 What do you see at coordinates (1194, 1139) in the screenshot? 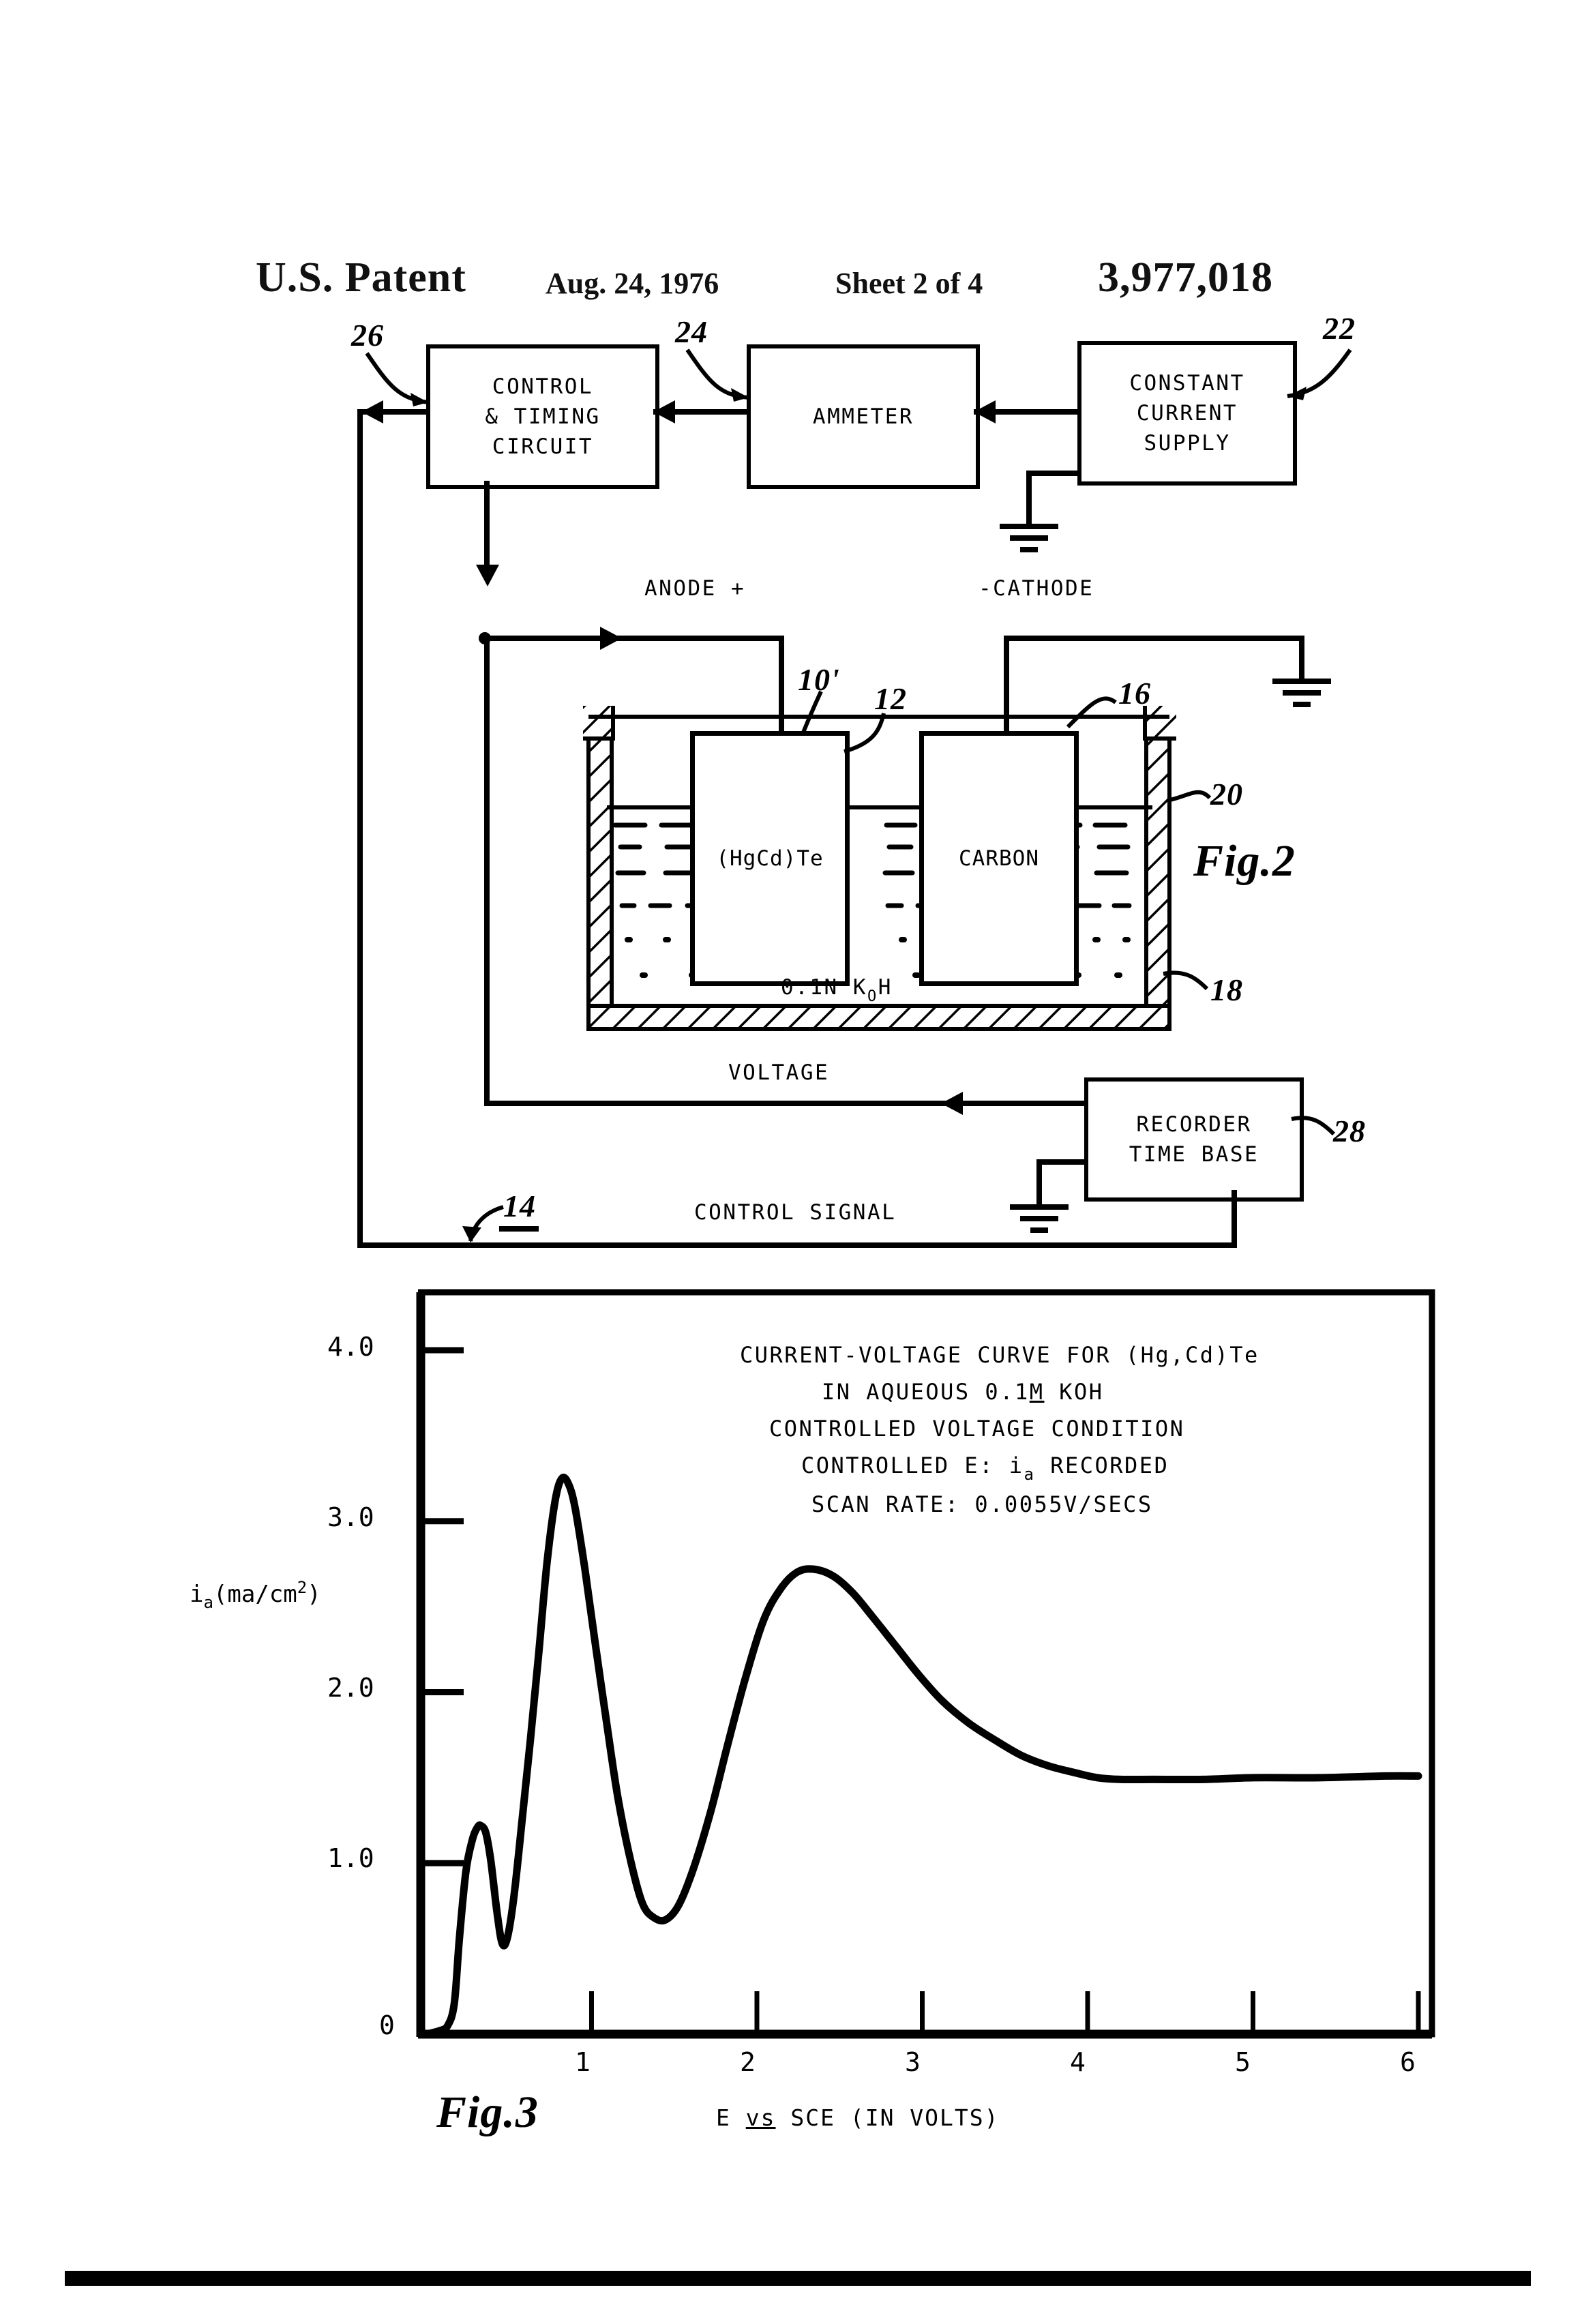
I see `block-recorder-time-base: RECORDER TIME BASE` at bounding box center [1194, 1139].